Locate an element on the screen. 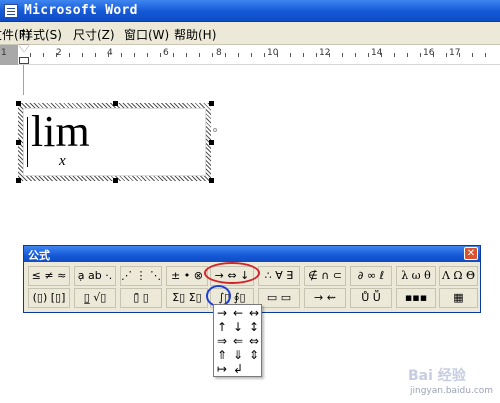 The width and height of the screenshot is (500, 403). baidu-jingyan-logo: Bai 经验 is located at coordinates (437, 375).